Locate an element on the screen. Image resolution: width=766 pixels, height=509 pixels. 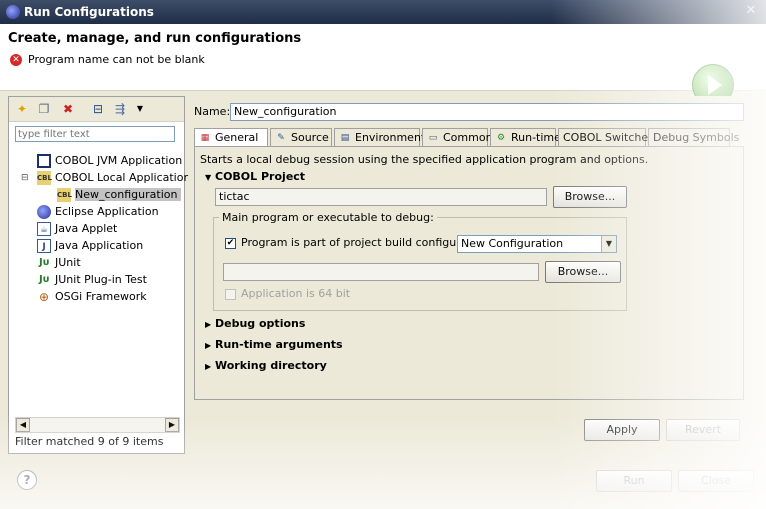
tree-toolbar: ✦ ❐ ✖ ⊟ ⇶ ▼ is located at coordinates (96, 109).